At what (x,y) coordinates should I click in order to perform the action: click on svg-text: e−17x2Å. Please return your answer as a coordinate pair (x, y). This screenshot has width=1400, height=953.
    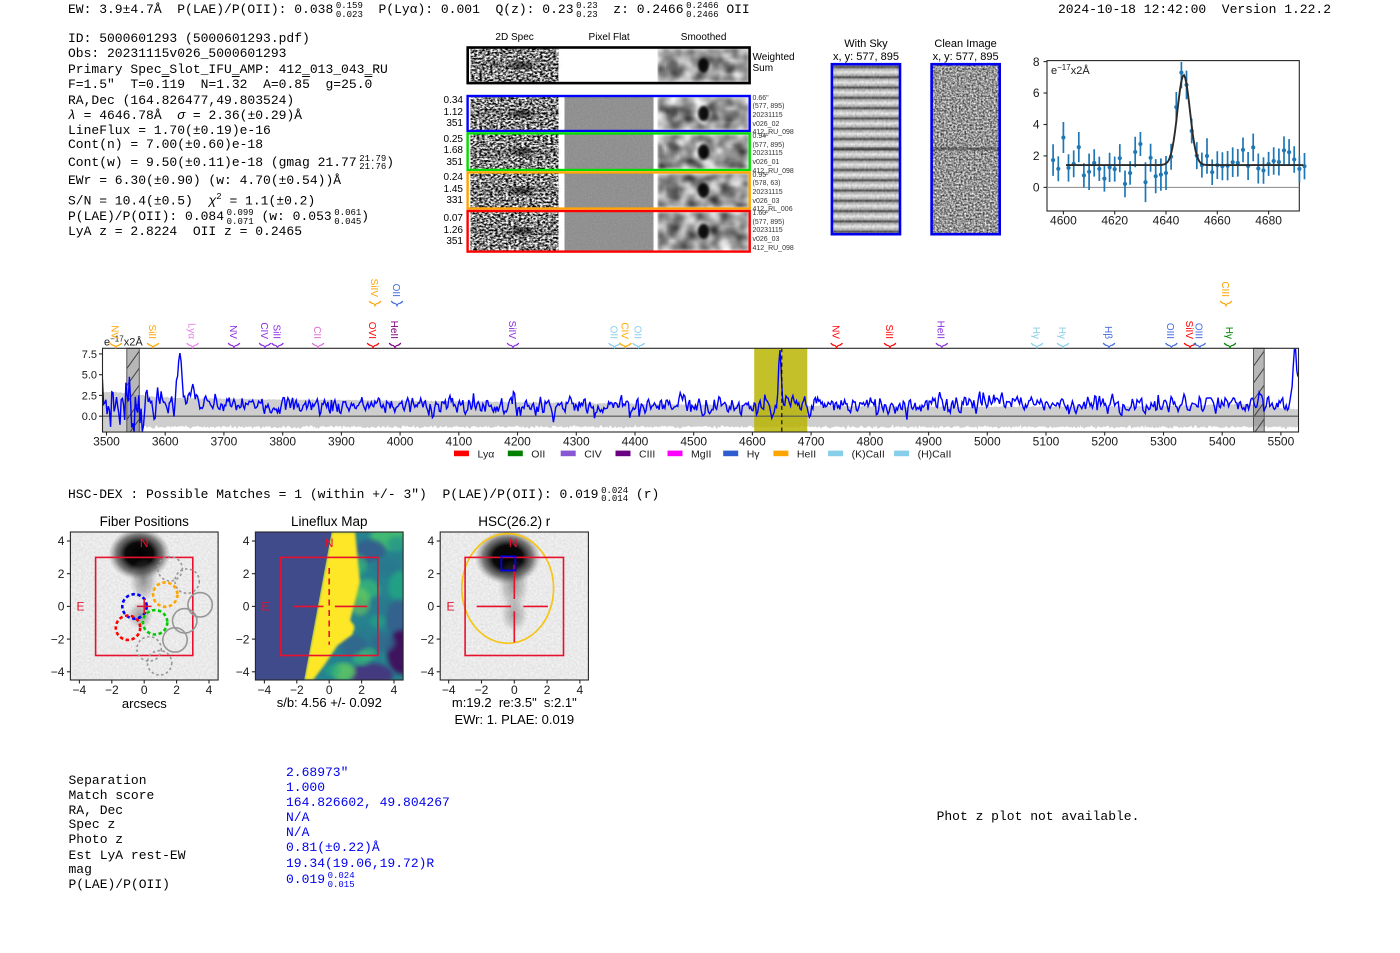
    Looking at the image, I should click on (1070, 70).